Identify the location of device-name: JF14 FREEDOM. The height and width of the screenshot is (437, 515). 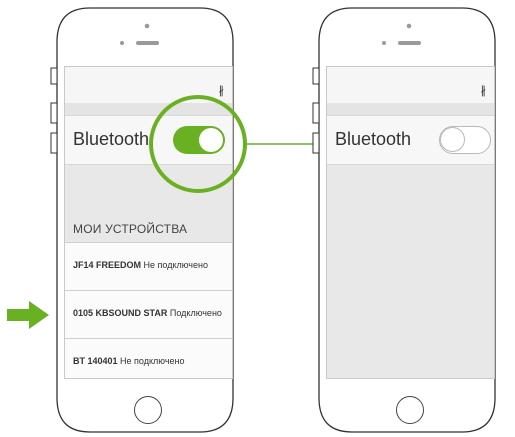
(107, 265).